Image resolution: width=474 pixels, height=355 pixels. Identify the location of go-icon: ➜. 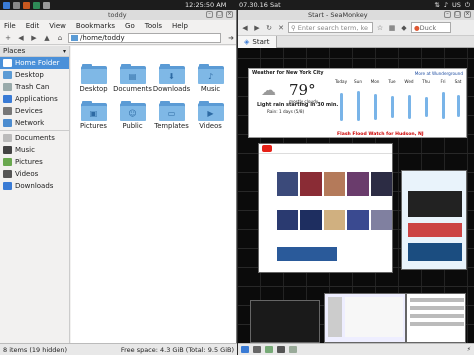
(231, 38).